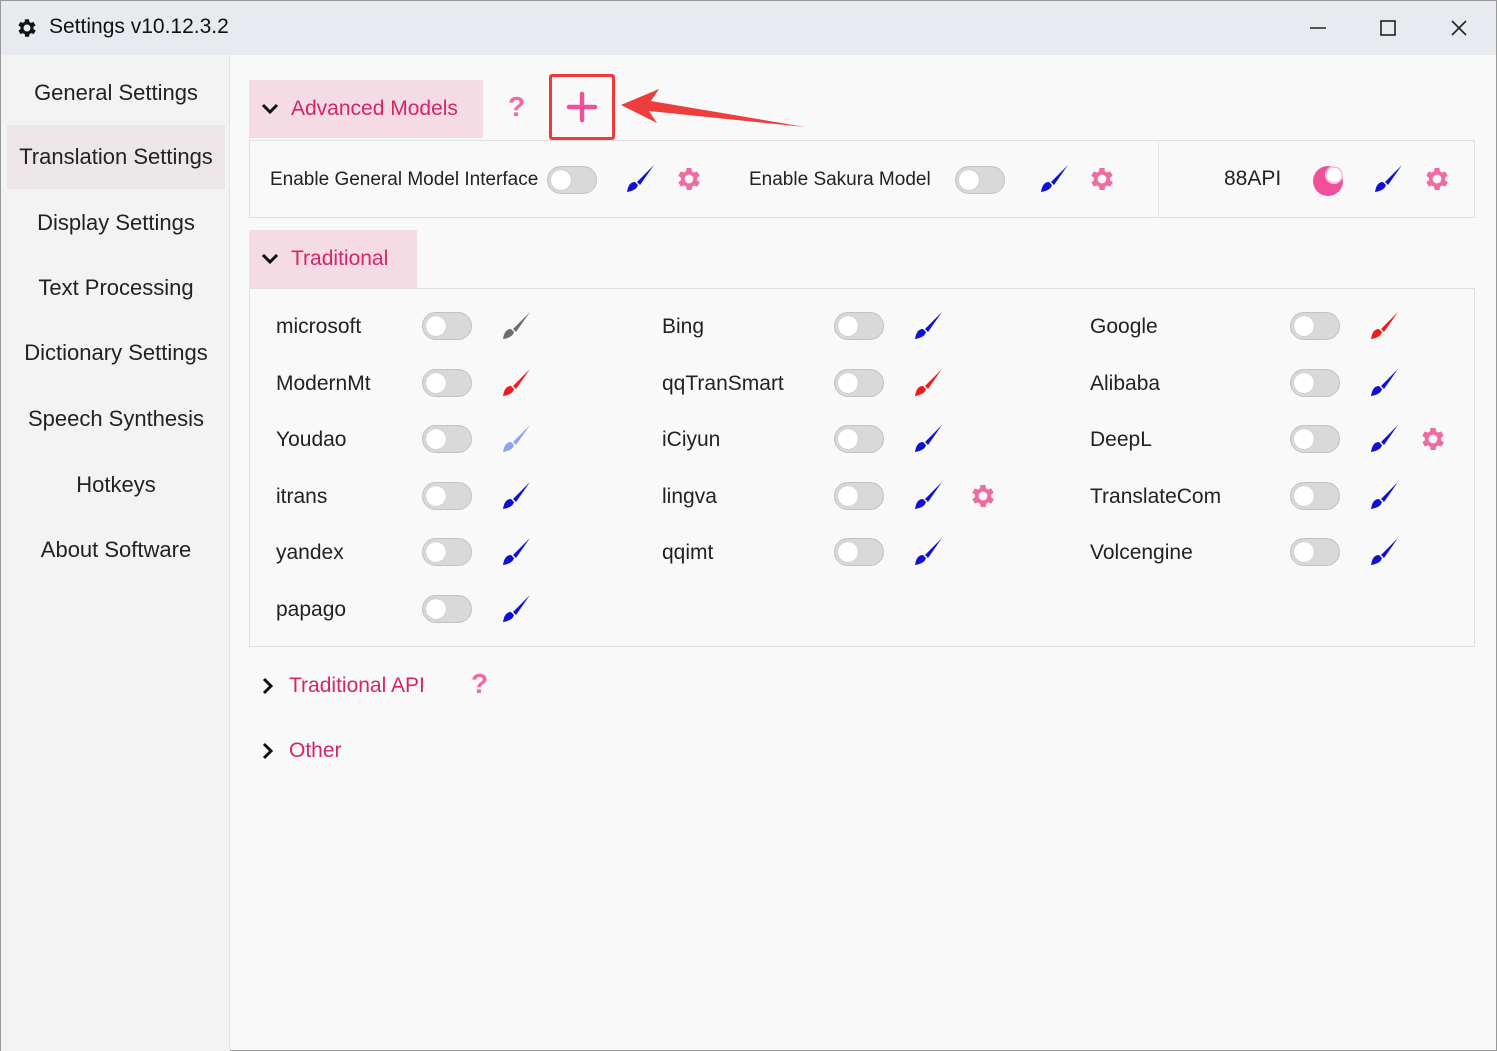 Image resolution: width=1497 pixels, height=1051 pixels. I want to click on window-title: Settings v10.12.3.2, so click(139, 26).